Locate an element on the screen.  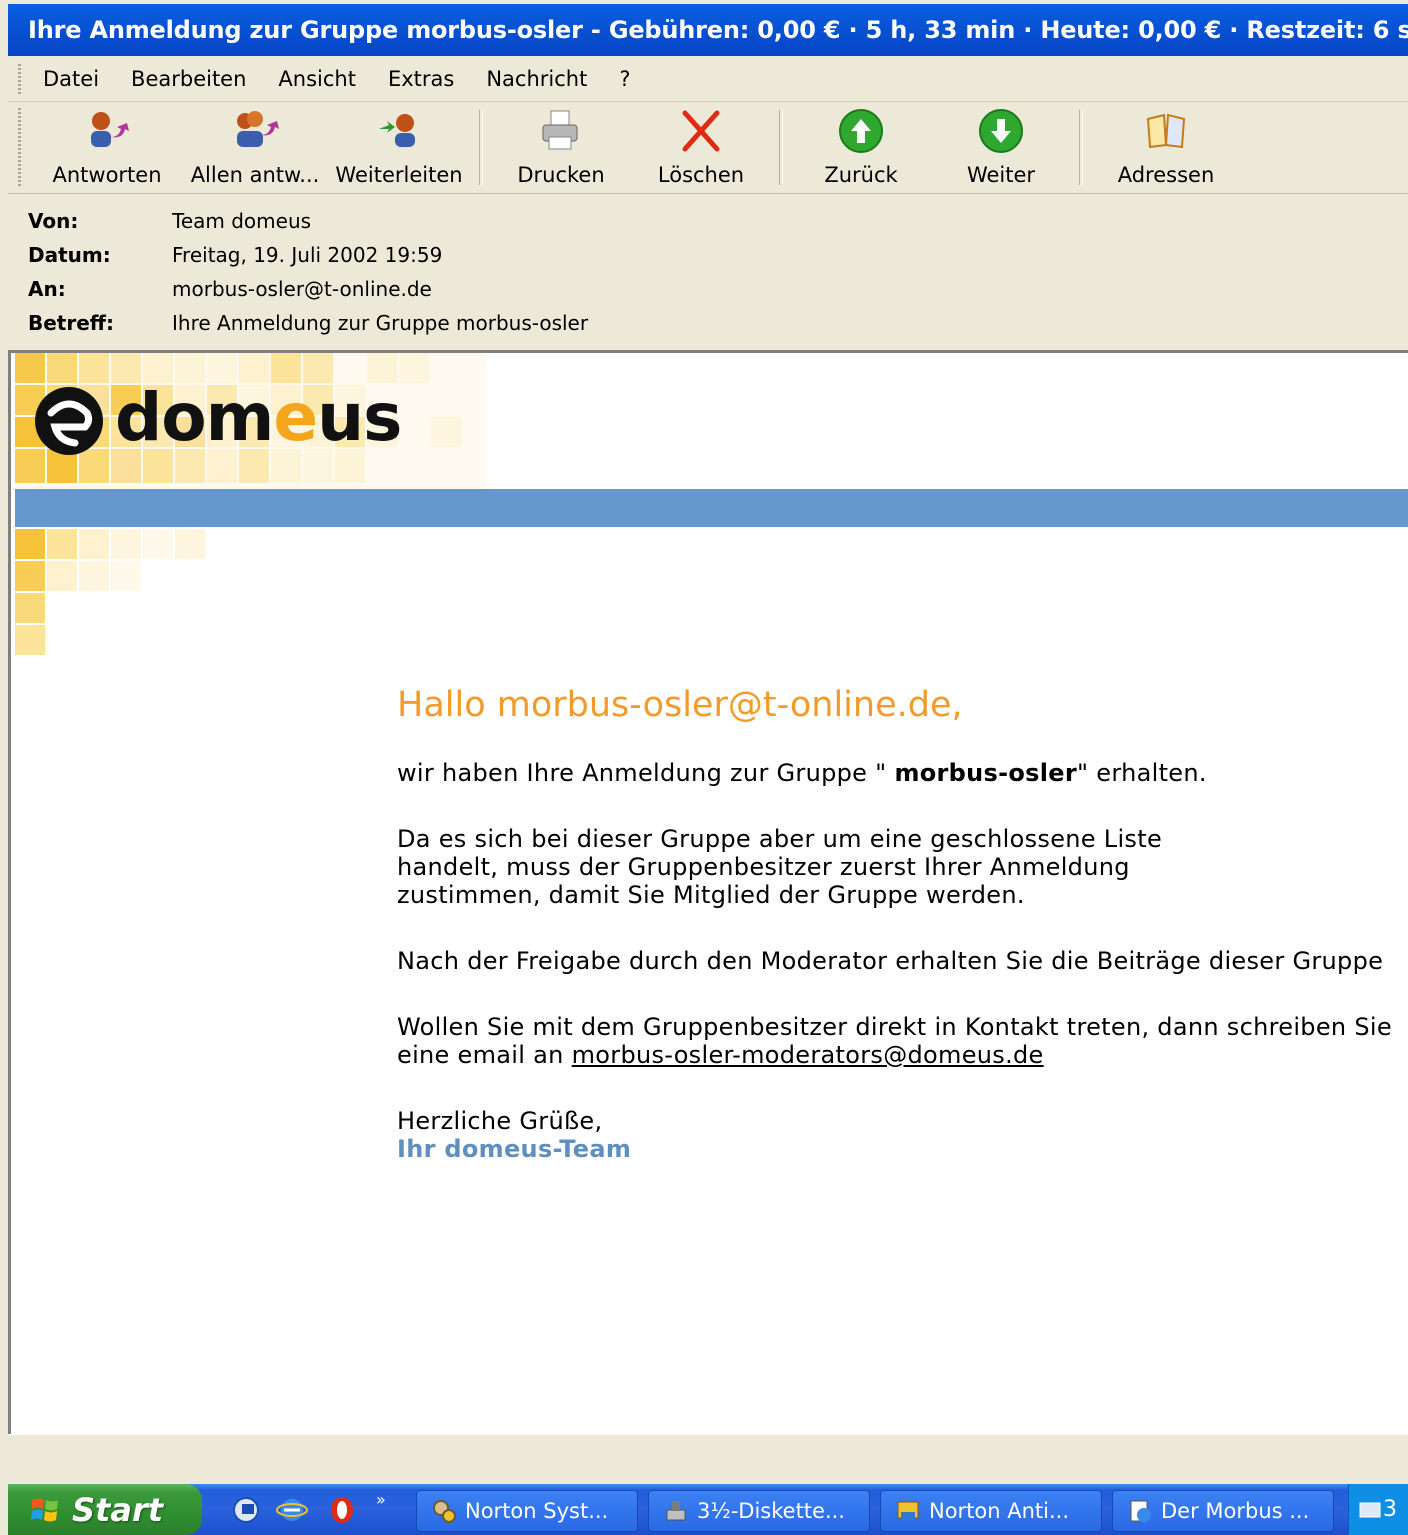
floppy-drive-icon is located at coordinates (676, 1511).